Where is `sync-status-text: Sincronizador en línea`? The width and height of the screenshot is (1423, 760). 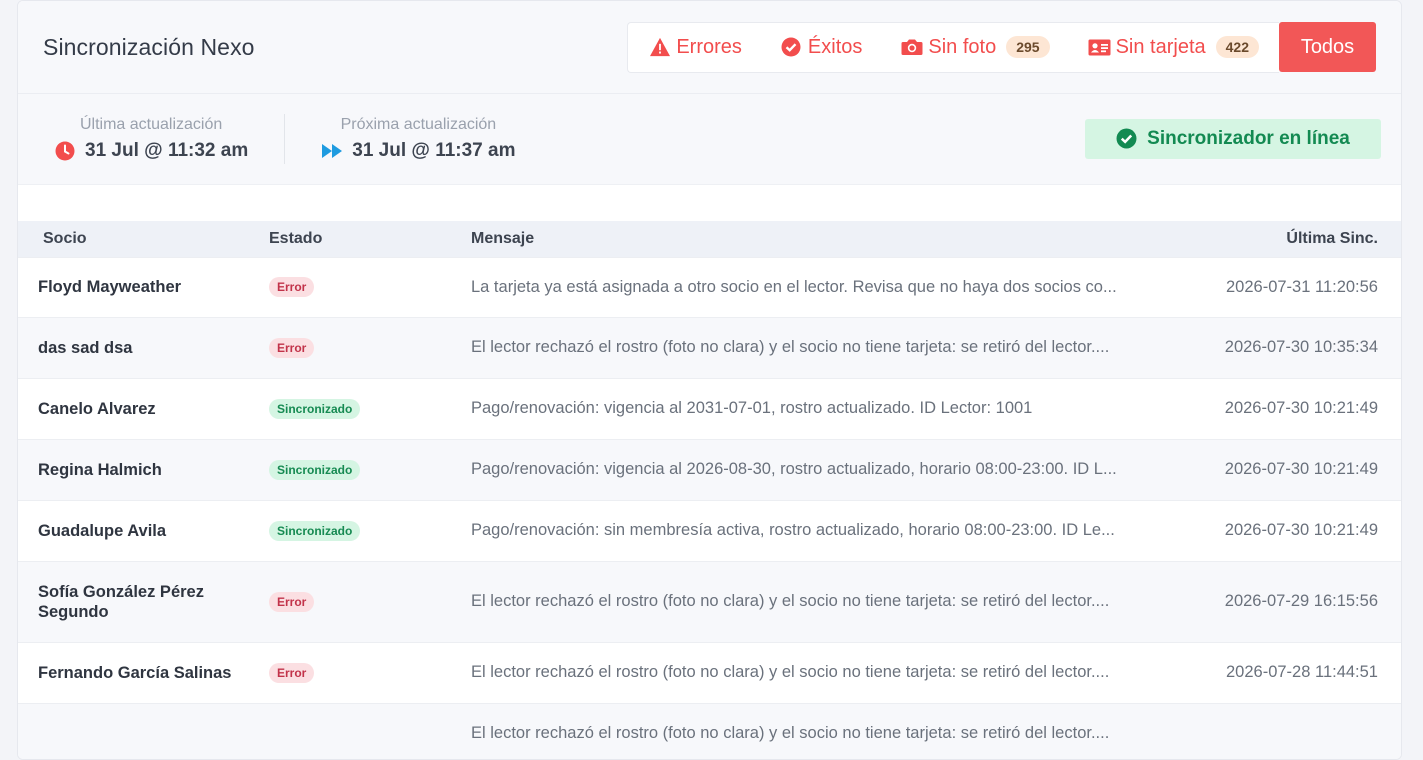 sync-status-text: Sincronizador en línea is located at coordinates (1248, 138).